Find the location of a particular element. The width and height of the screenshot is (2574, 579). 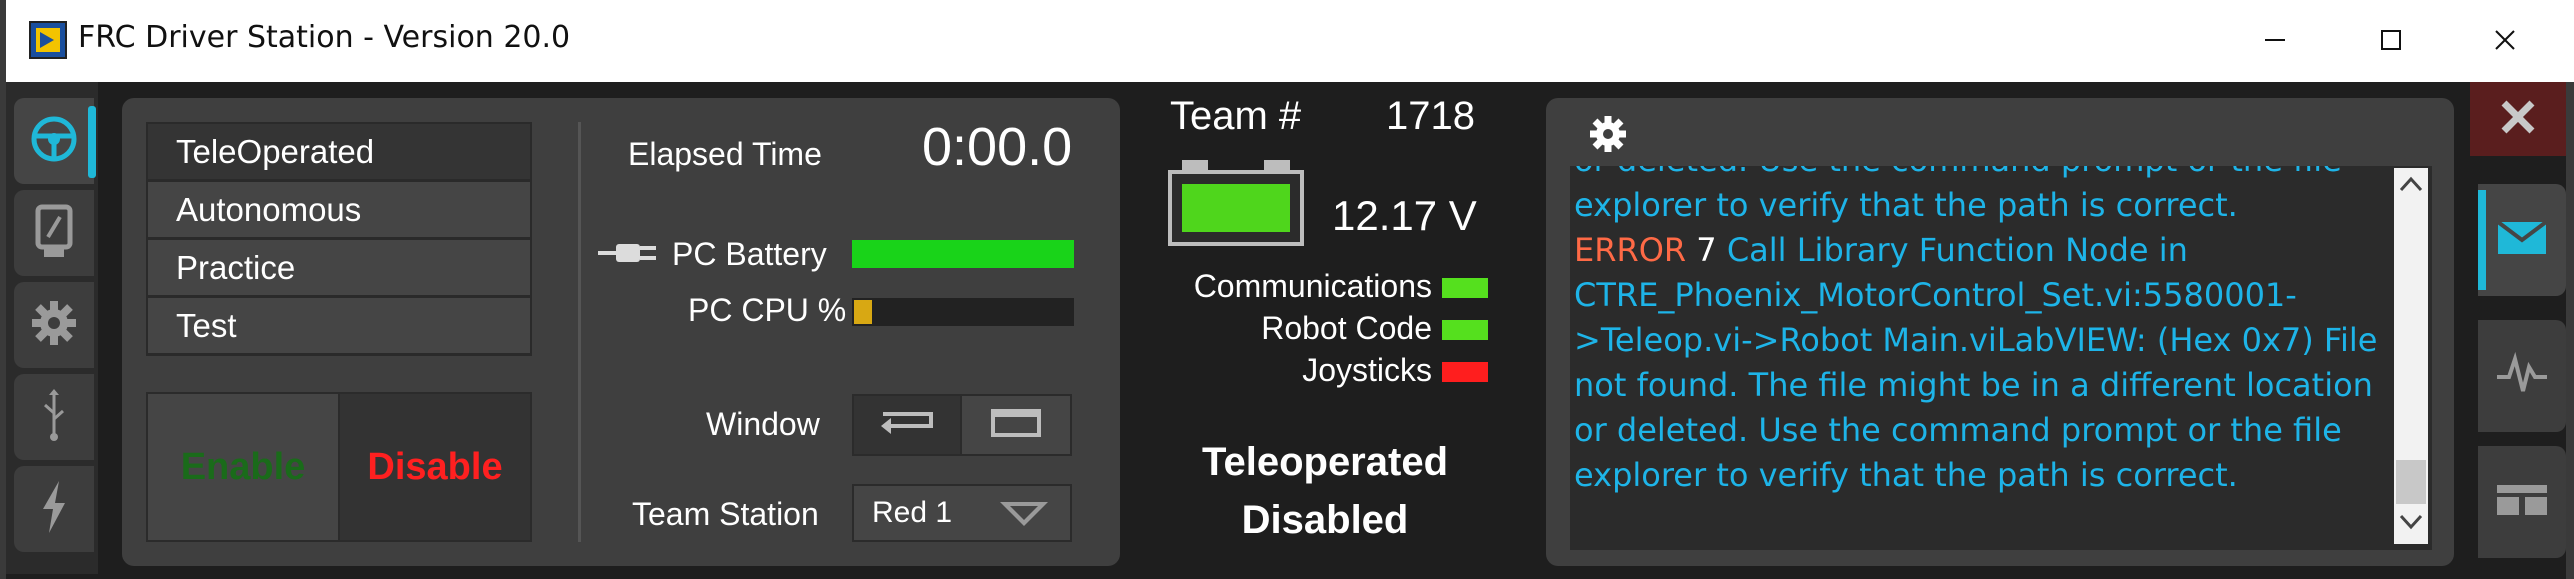

mode-practice: Practice is located at coordinates (339, 267).